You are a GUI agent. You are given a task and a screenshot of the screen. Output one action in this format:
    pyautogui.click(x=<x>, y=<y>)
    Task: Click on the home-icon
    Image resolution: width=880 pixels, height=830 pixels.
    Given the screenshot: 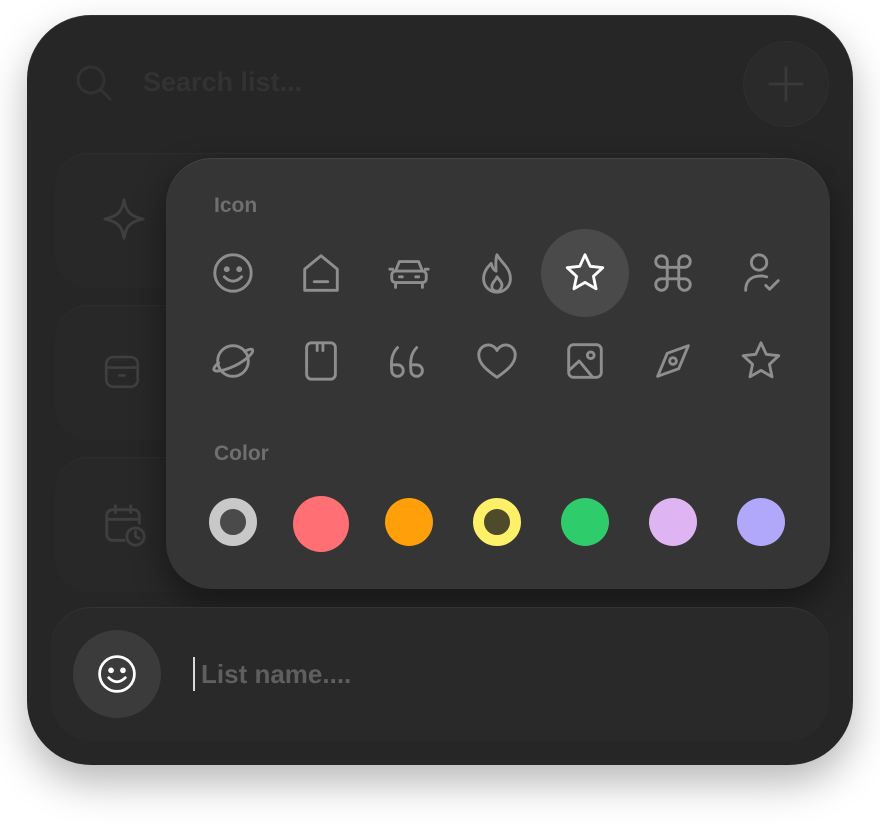 What is the action you would take?
    pyautogui.click(x=321, y=273)
    